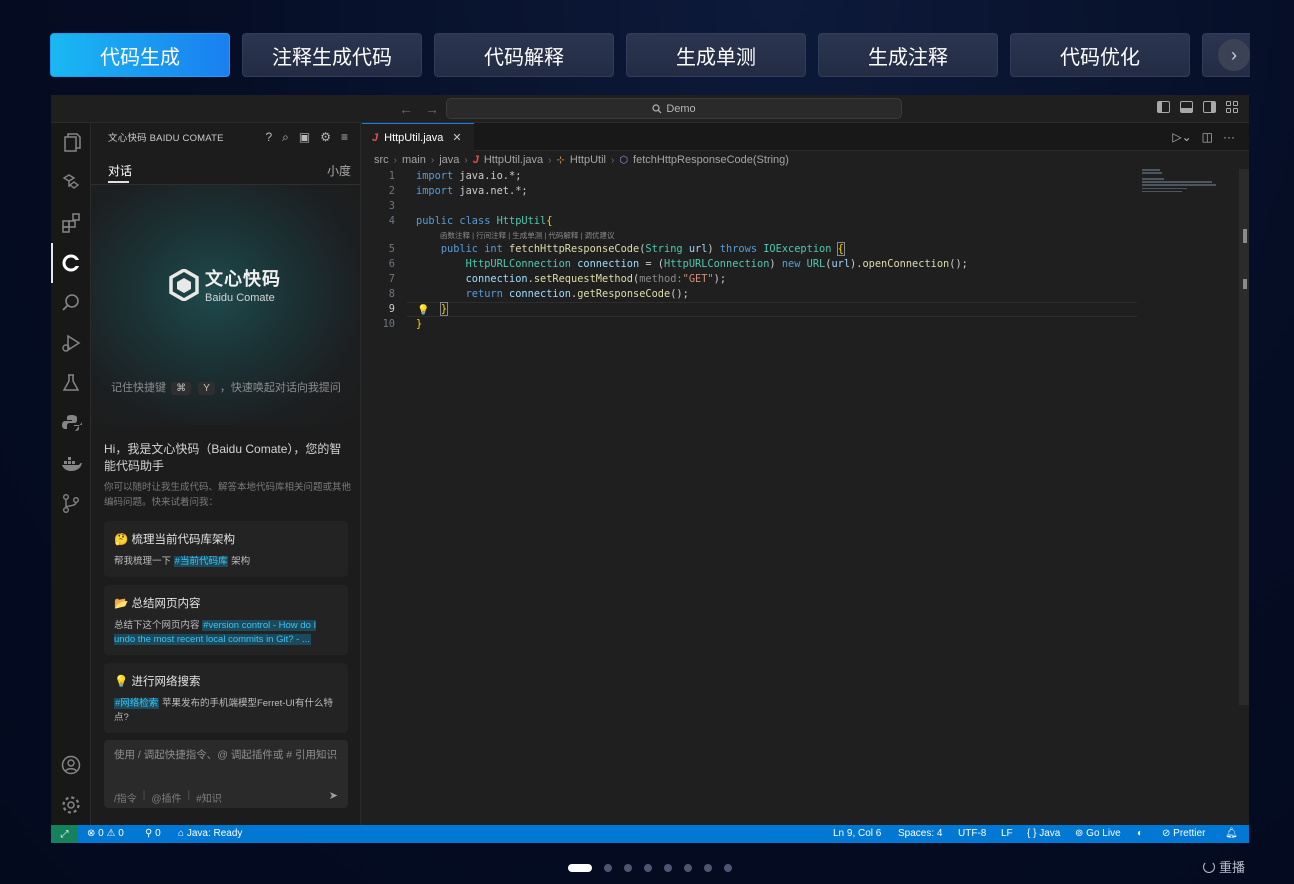  Describe the element at coordinates (153, 833) in the screenshot. I see `ports-status: ⚲ 0` at that location.